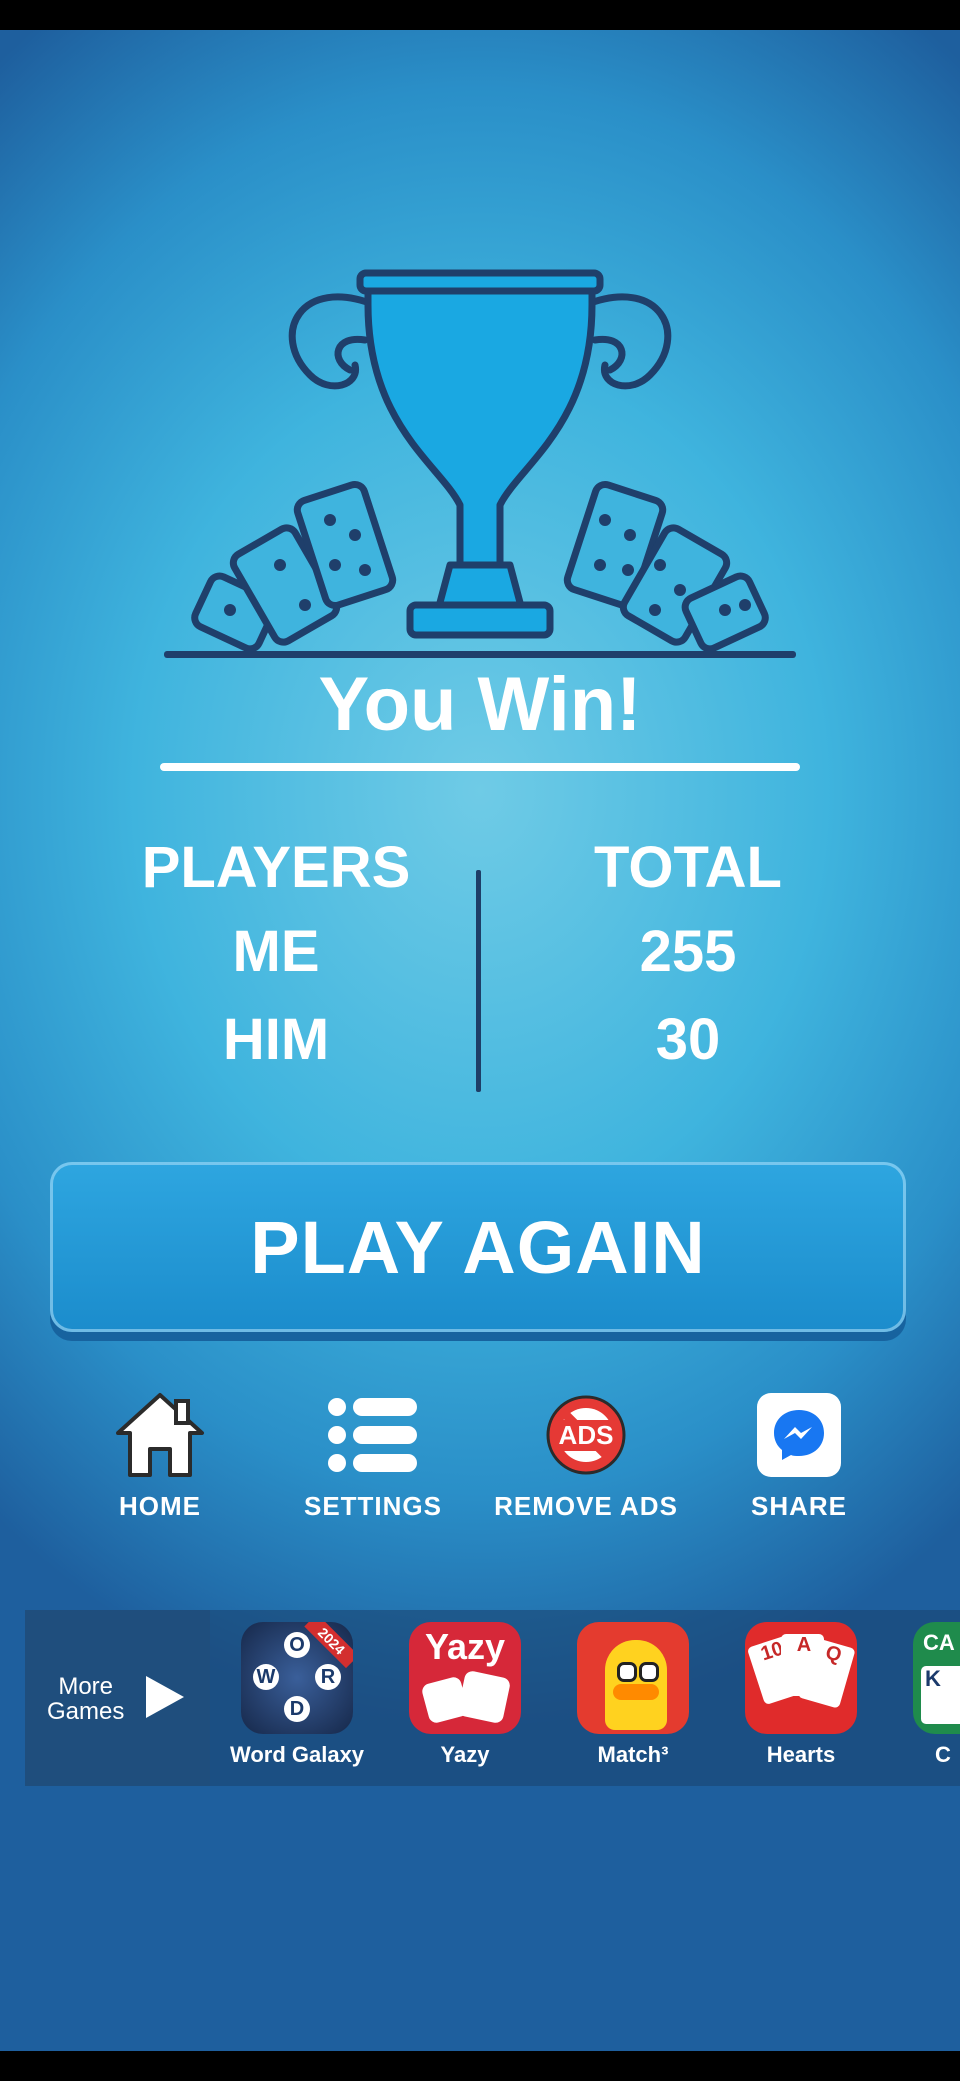 The image size is (960, 2081). I want to click on ads-text: ADS, so click(586, 1435).